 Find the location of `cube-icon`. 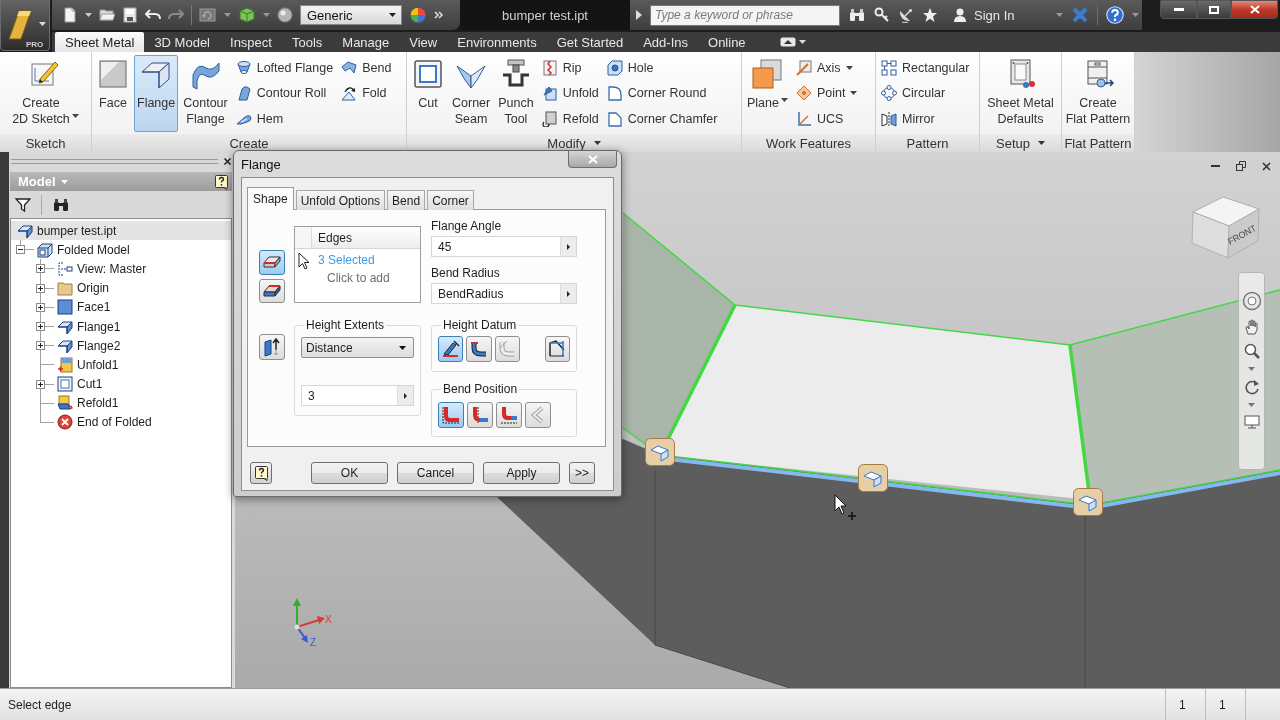

cube-icon is located at coordinates (247, 15).